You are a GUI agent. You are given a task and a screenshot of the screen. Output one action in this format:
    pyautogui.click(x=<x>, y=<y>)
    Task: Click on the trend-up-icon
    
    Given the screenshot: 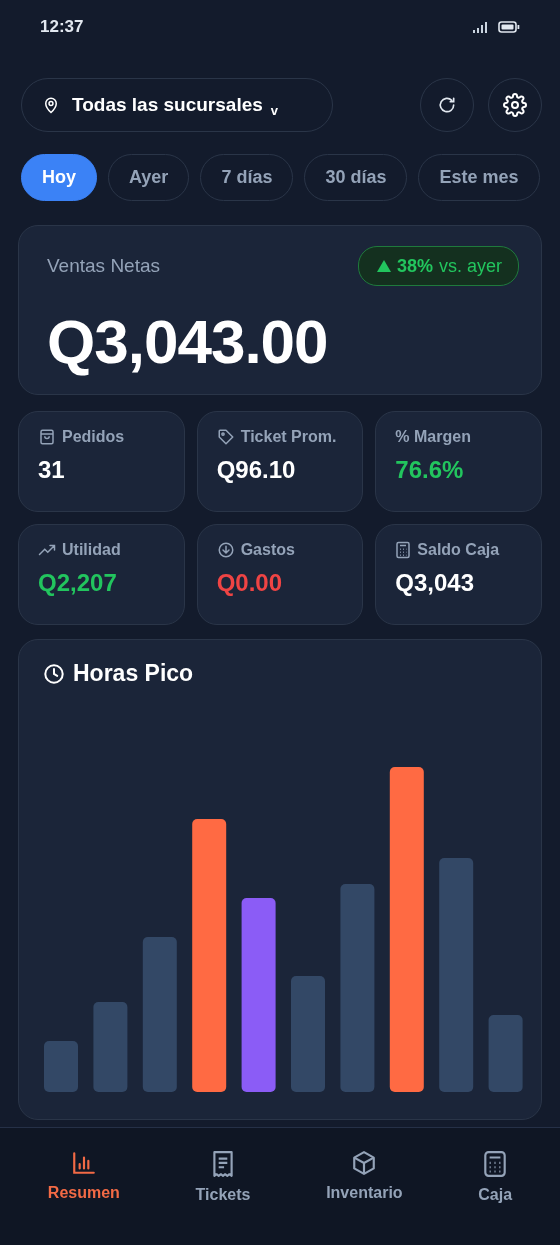 What is the action you would take?
    pyautogui.click(x=47, y=550)
    